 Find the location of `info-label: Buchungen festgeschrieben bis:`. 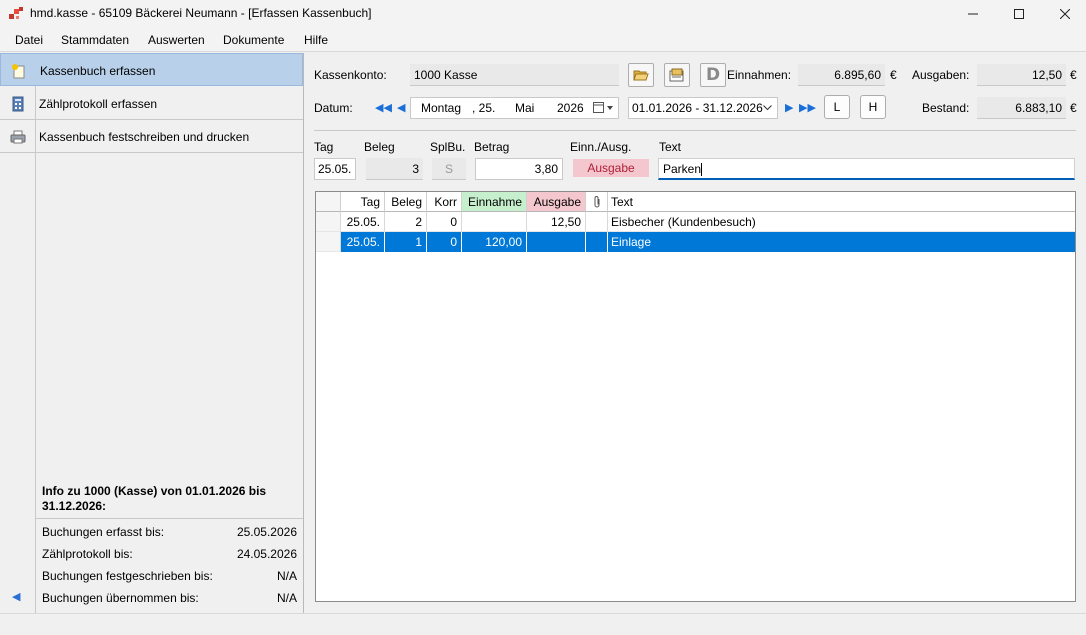

info-label: Buchungen festgeschrieben bis: is located at coordinates (127, 576).